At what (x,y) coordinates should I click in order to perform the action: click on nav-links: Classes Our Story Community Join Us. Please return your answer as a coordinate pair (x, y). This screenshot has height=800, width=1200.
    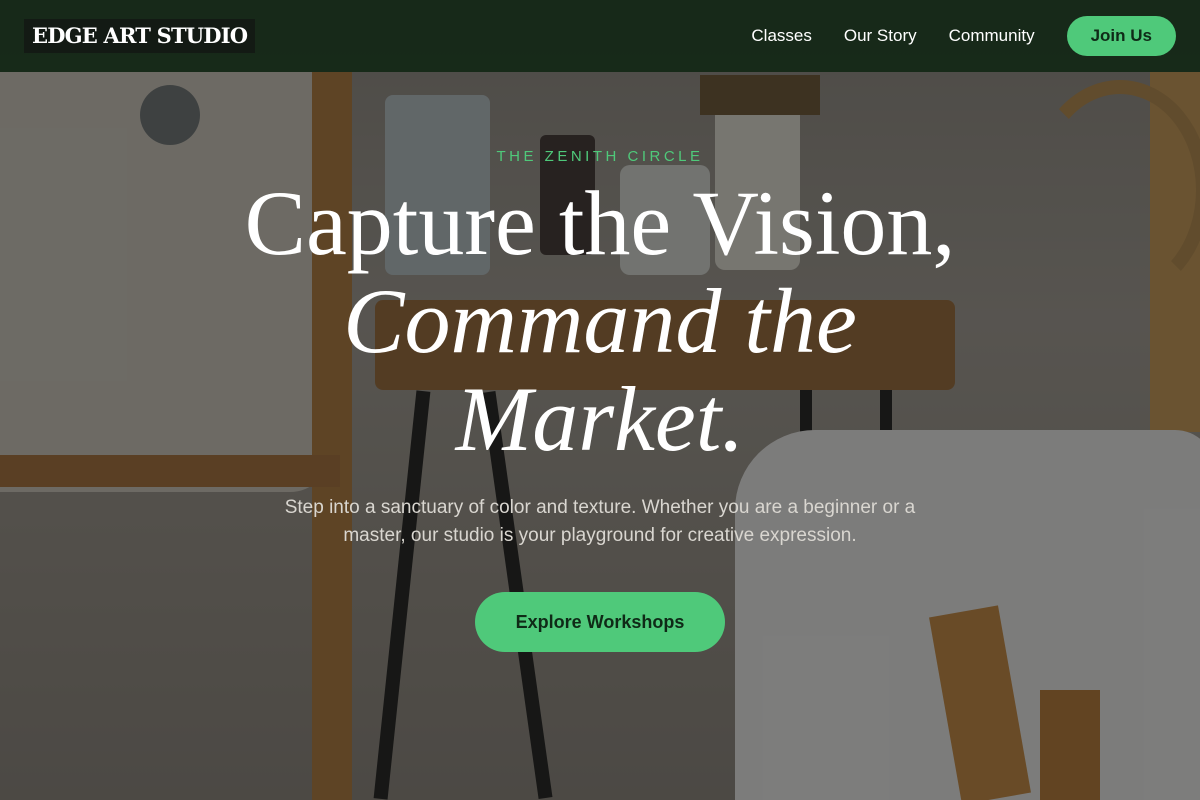
    Looking at the image, I should click on (947, 36).